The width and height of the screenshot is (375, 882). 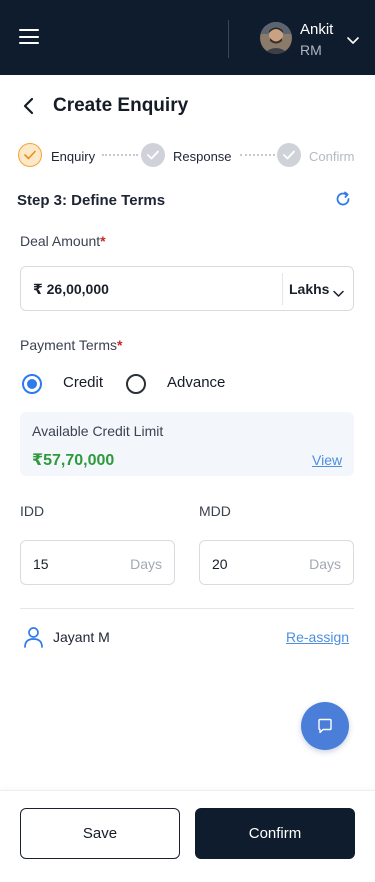 What do you see at coordinates (311, 50) in the screenshot?
I see `user-role: RM` at bounding box center [311, 50].